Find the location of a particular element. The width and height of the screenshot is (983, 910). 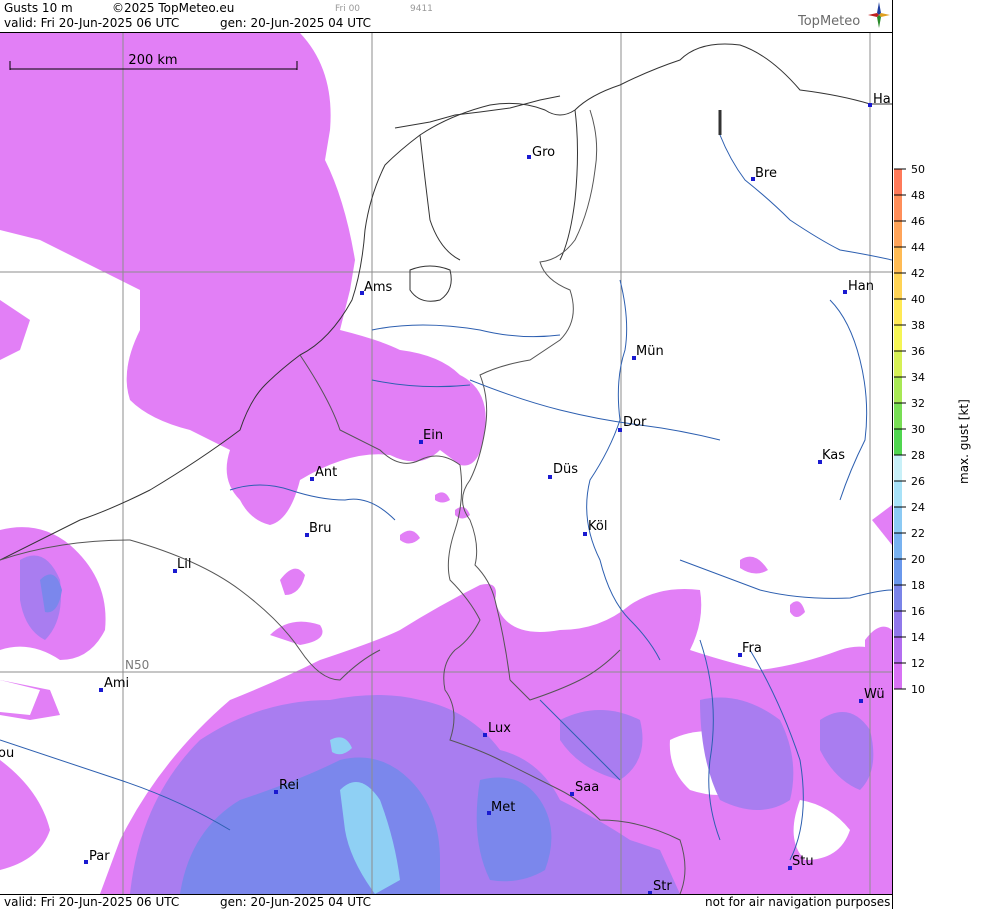

city-marker: Bre is located at coordinates (764, 173).